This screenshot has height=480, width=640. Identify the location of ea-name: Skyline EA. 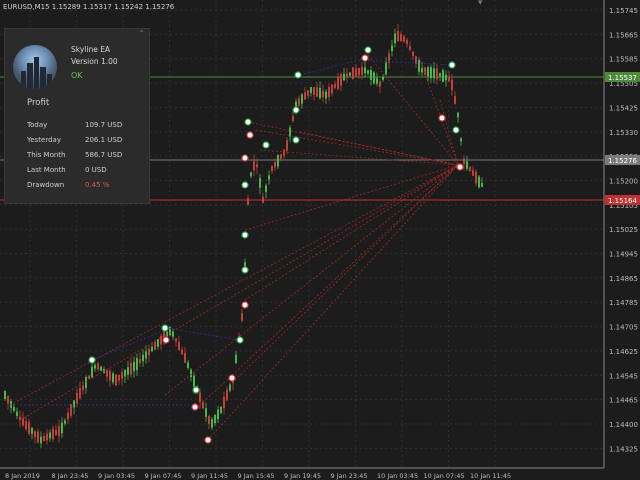
(91, 49).